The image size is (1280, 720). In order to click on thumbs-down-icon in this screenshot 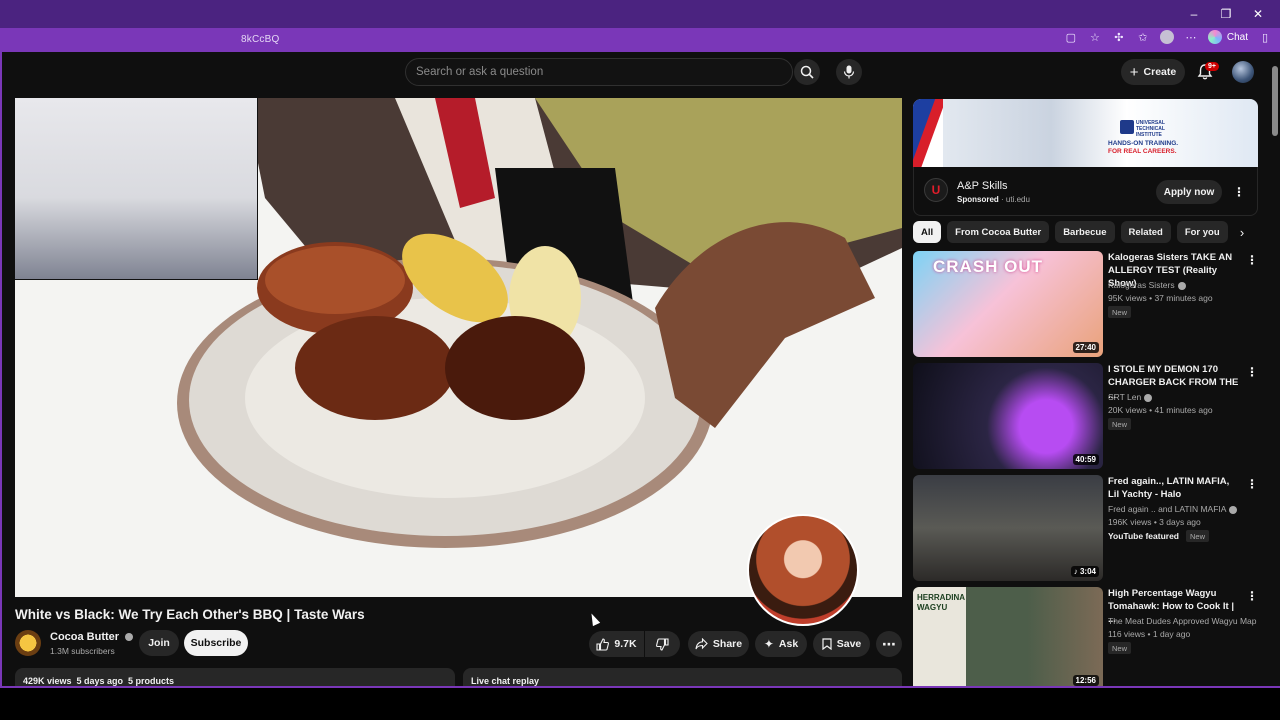, I will do `click(662, 644)`.